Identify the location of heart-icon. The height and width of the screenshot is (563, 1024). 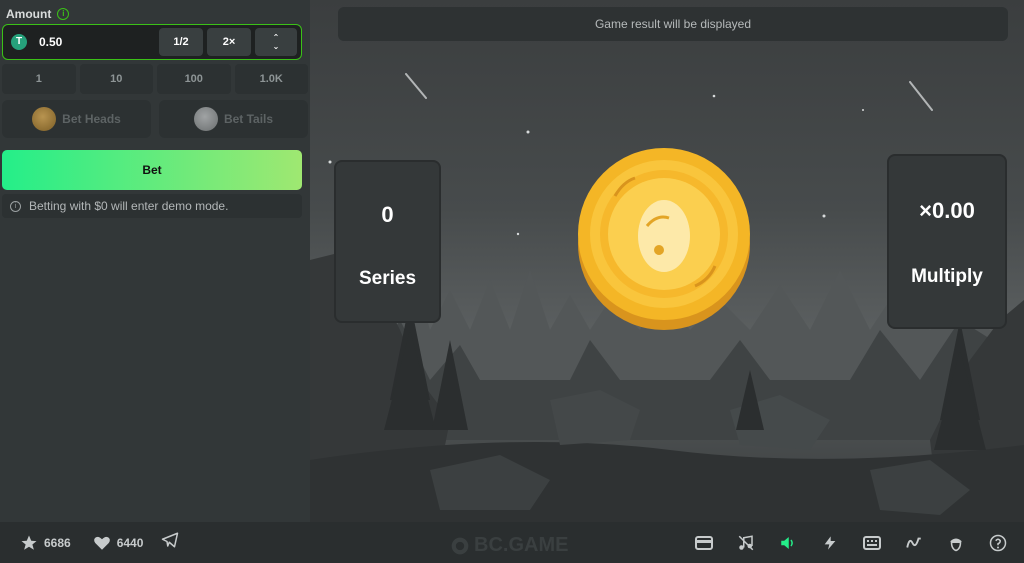
(101, 543).